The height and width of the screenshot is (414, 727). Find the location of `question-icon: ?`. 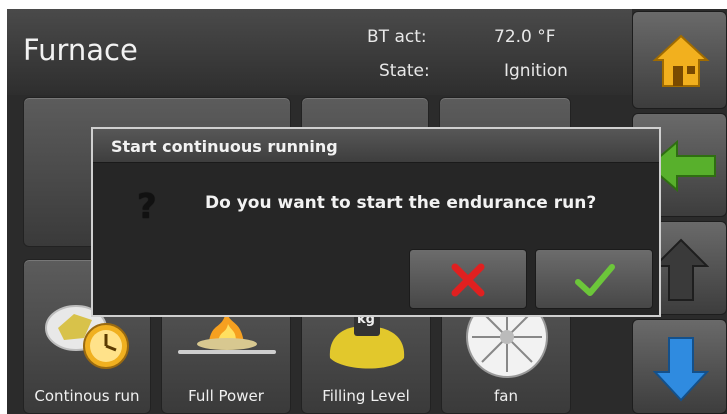

question-icon: ? is located at coordinates (147, 207).